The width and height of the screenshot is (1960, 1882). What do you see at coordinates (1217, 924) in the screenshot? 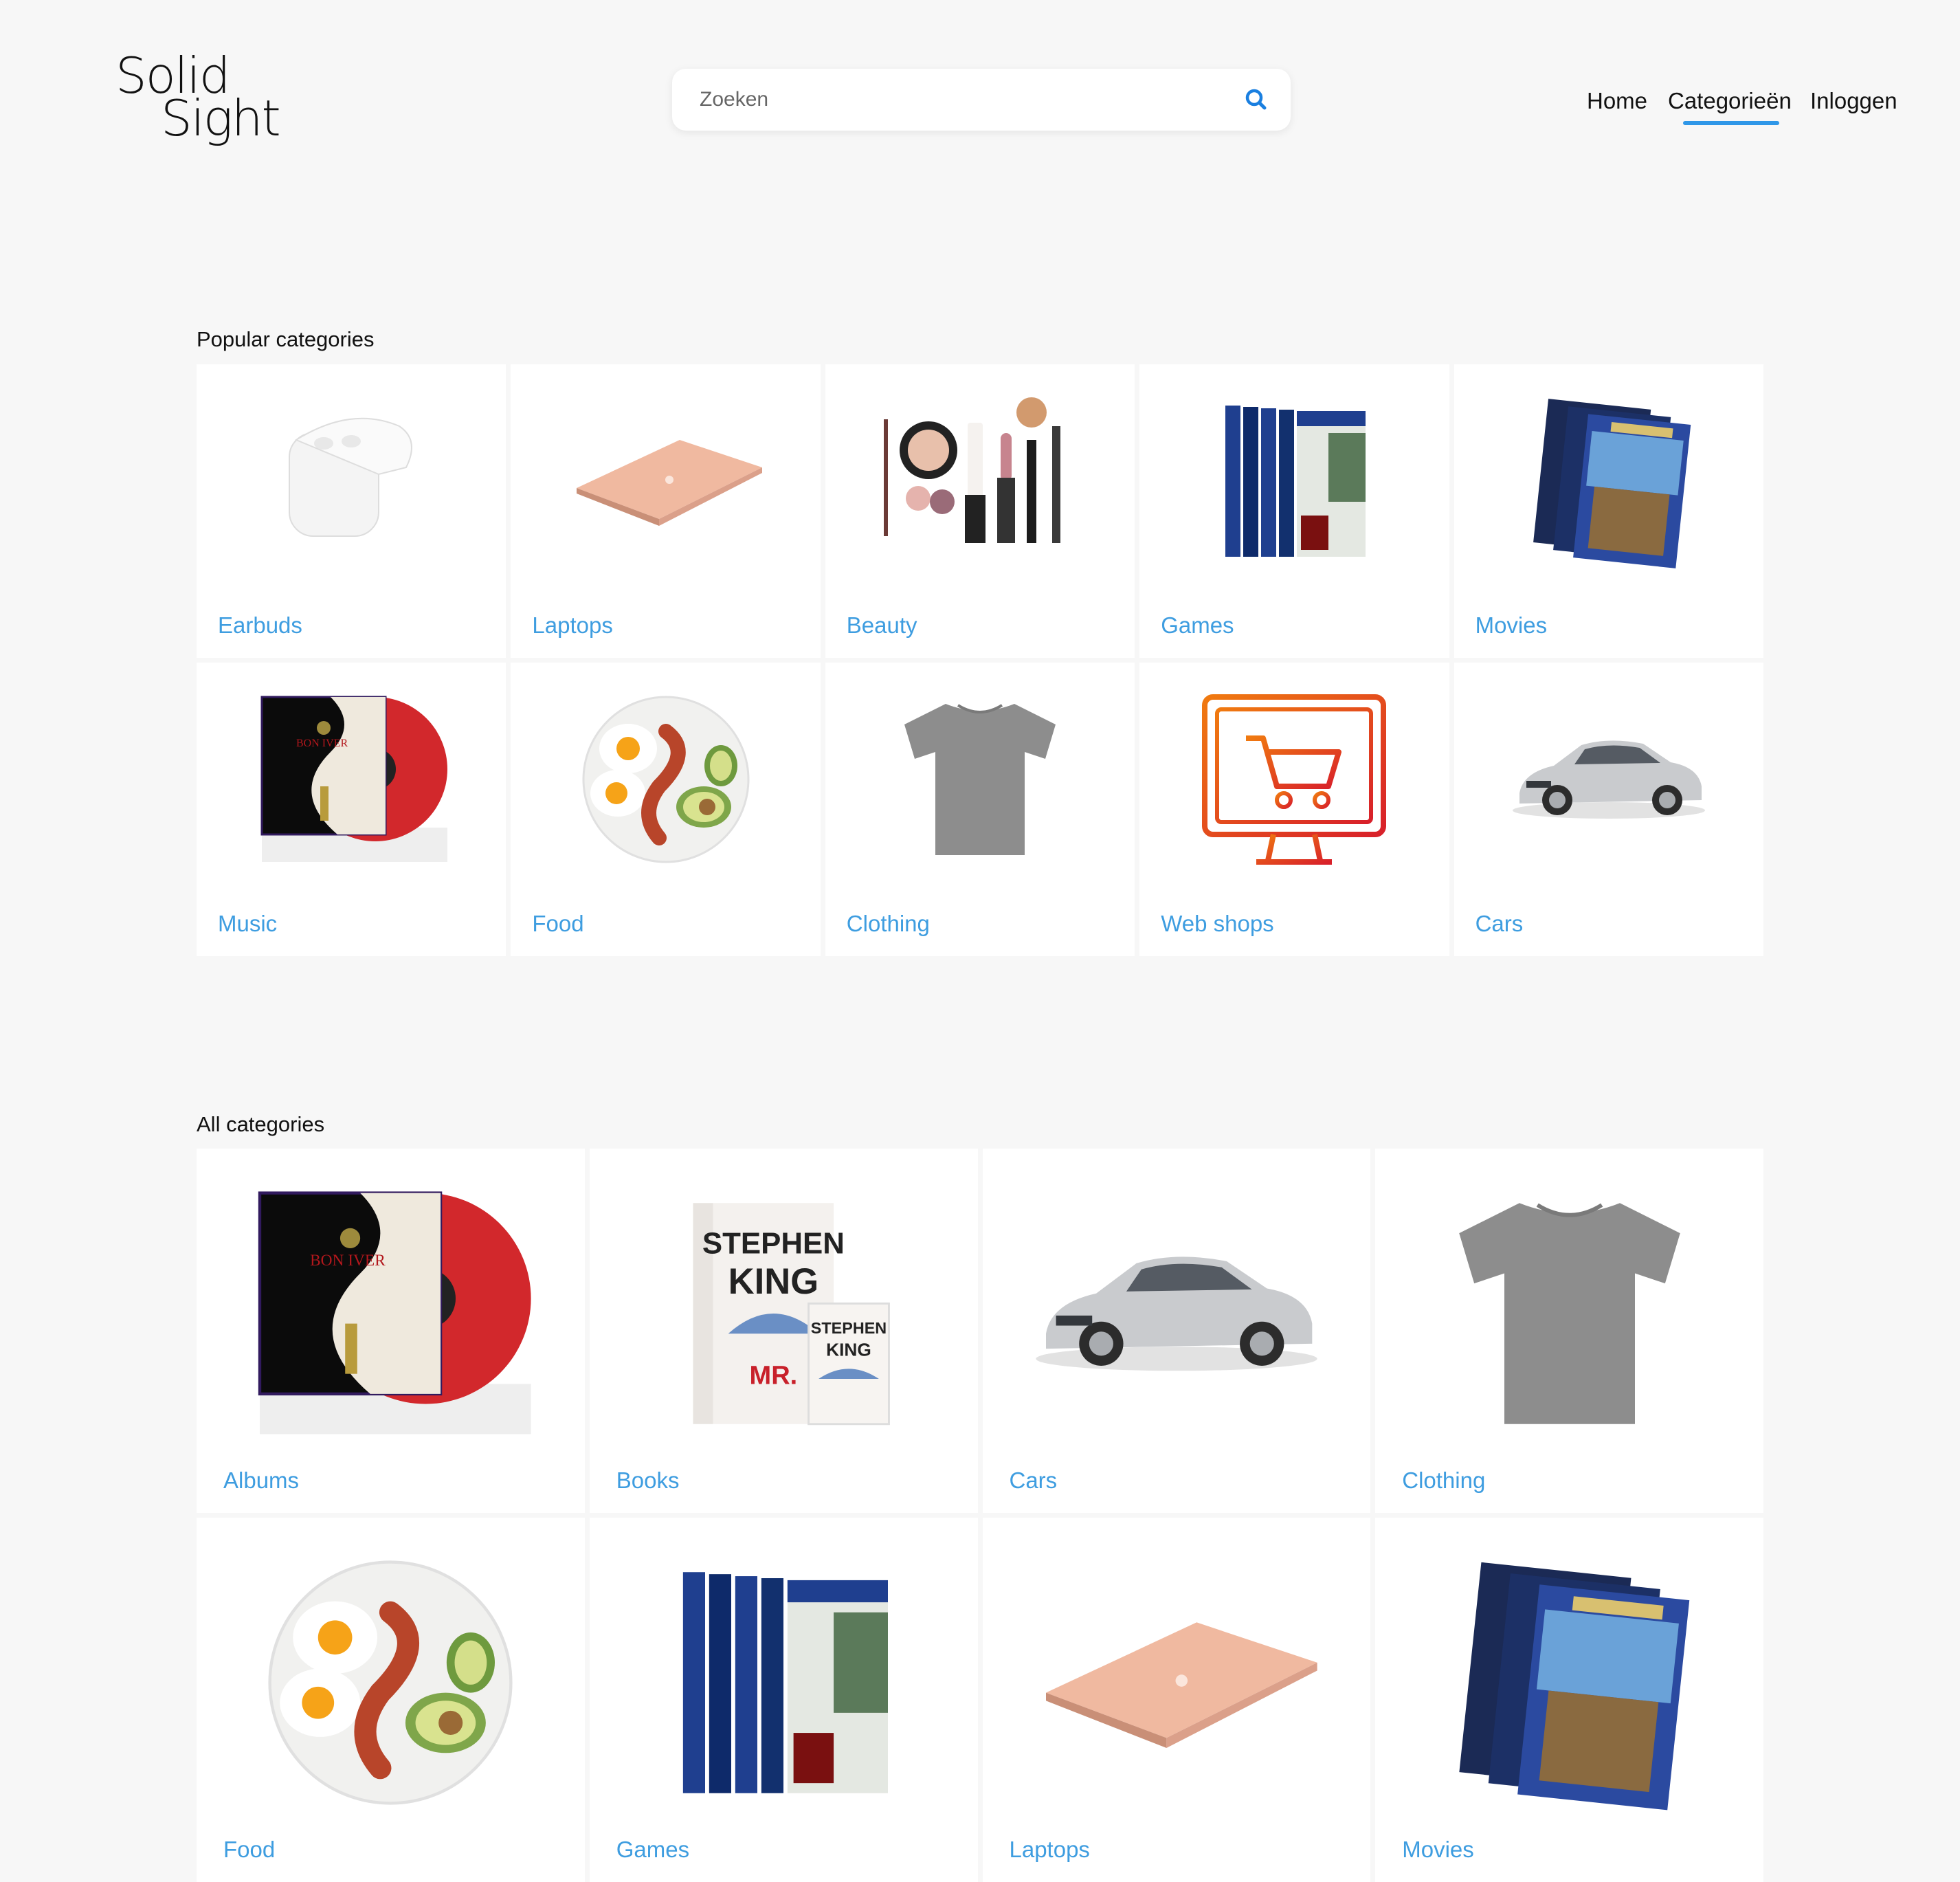
I see `category-label: Web shops` at bounding box center [1217, 924].